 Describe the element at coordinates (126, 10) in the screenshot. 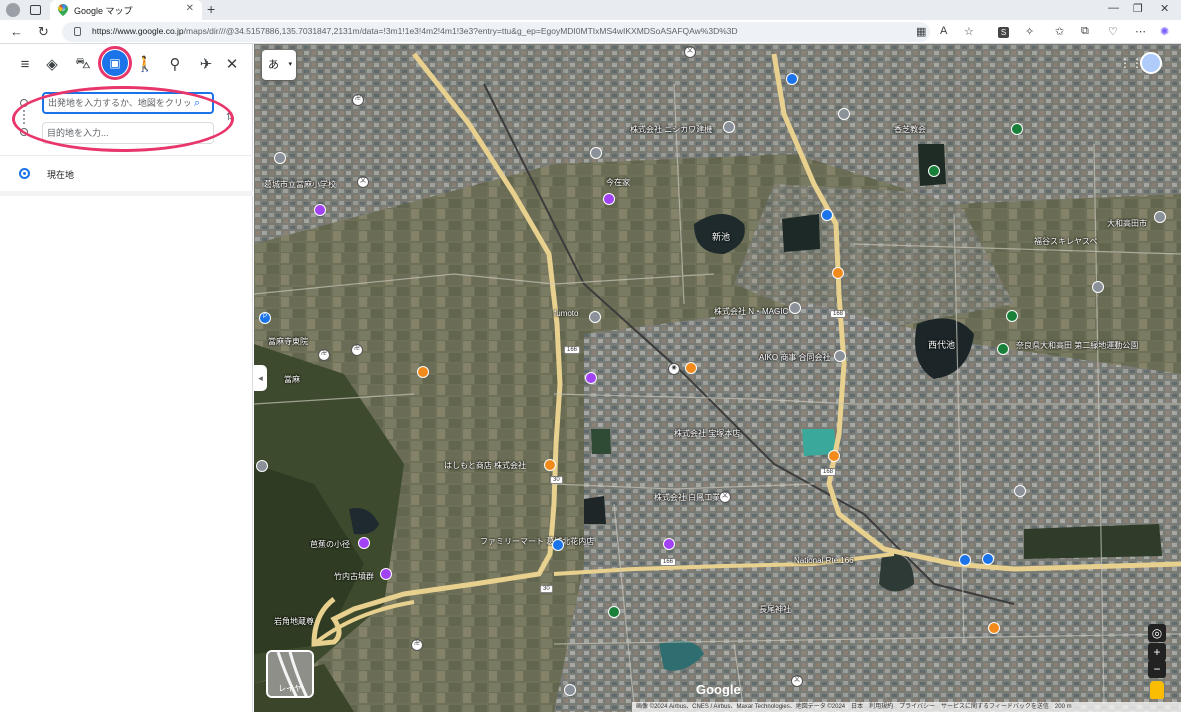

I see `browser-tab-google-maps: Google マップ ✕` at that location.